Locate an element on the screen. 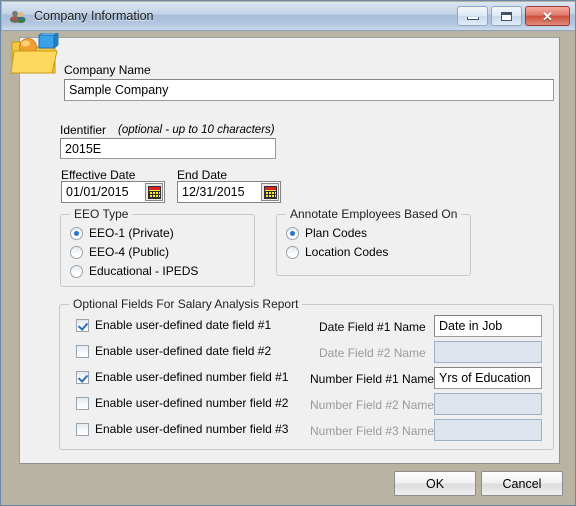  radio-label: EEO-4 (Public) is located at coordinates (129, 252).